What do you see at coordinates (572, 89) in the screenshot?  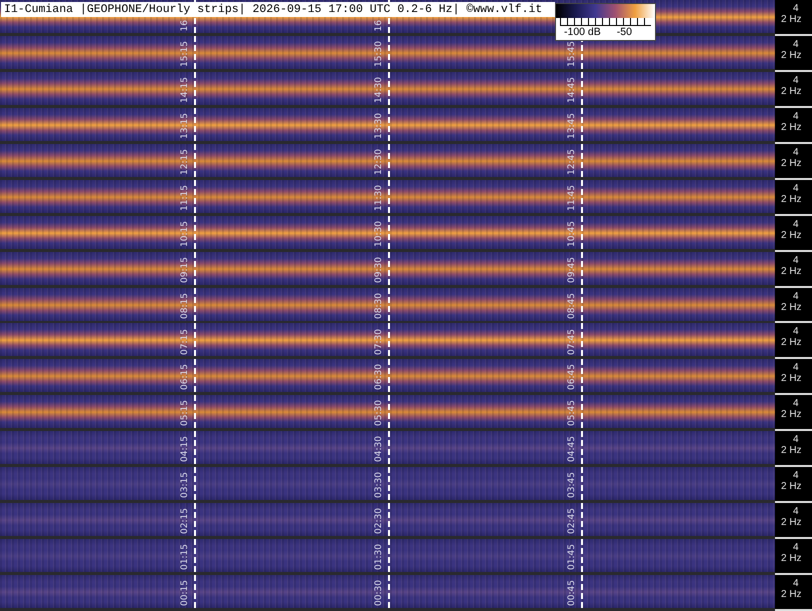 I see `time-label: 14:45` at bounding box center [572, 89].